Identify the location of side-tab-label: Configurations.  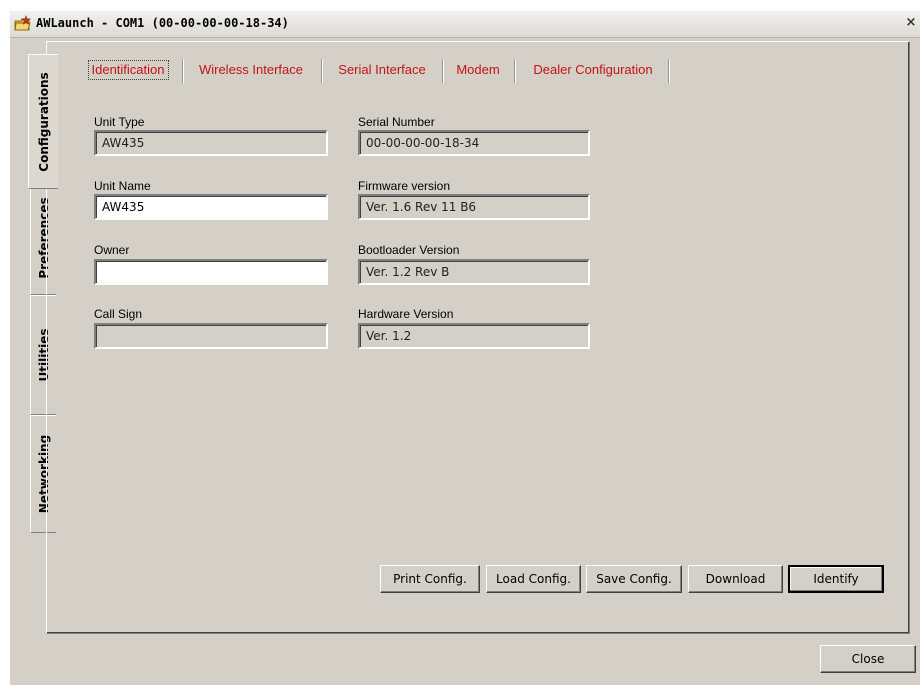
(43, 121).